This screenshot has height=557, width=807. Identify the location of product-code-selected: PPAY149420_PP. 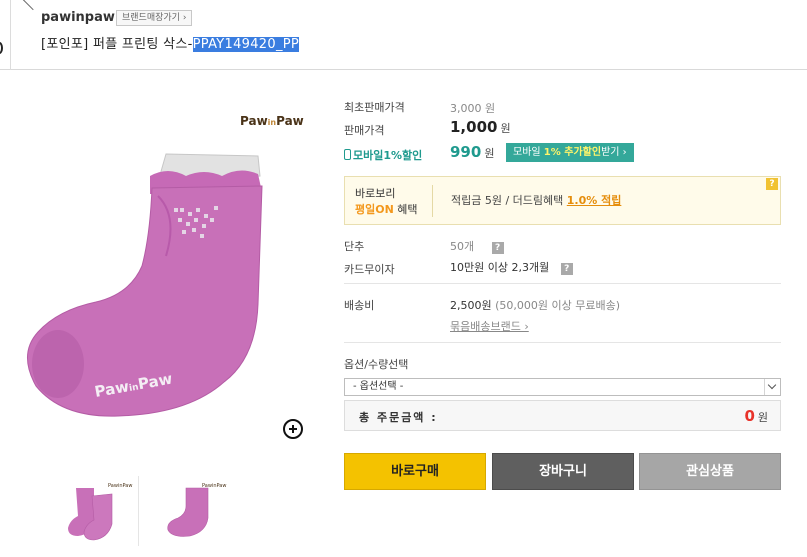
(246, 44).